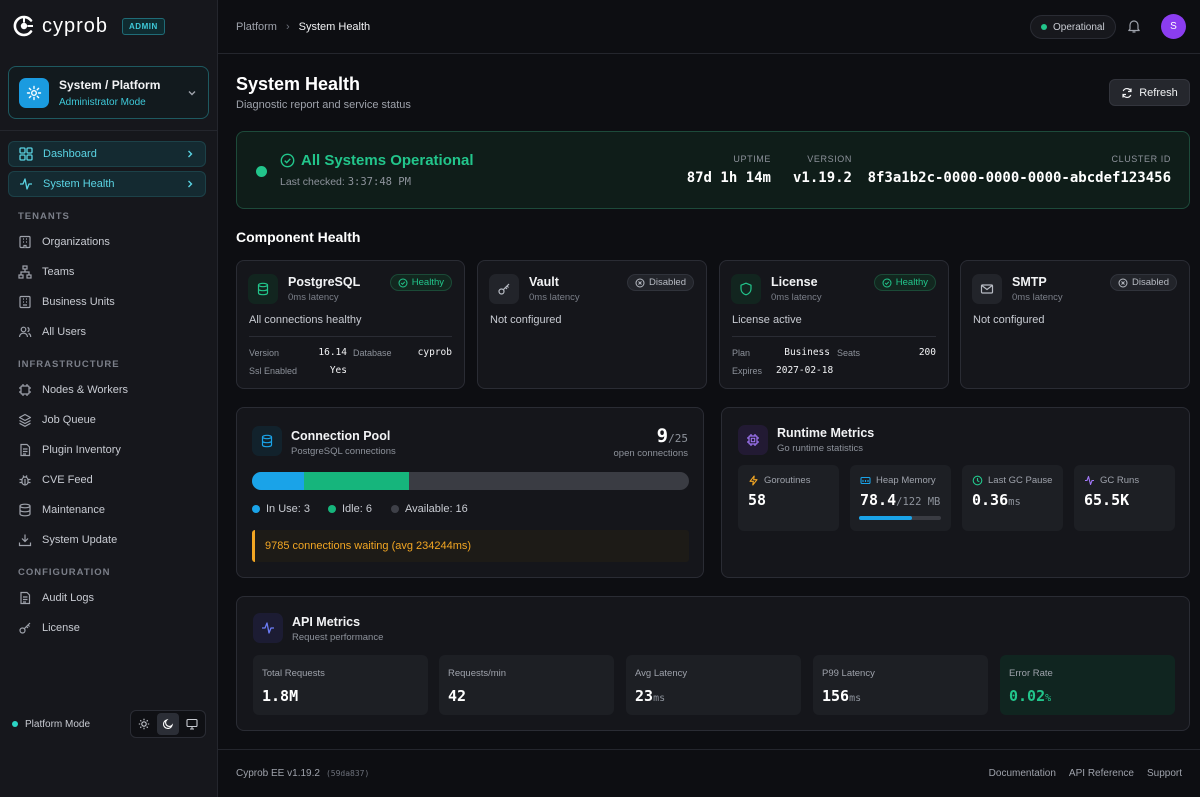 The height and width of the screenshot is (797, 1200). I want to click on component-name: Vault, so click(544, 282).